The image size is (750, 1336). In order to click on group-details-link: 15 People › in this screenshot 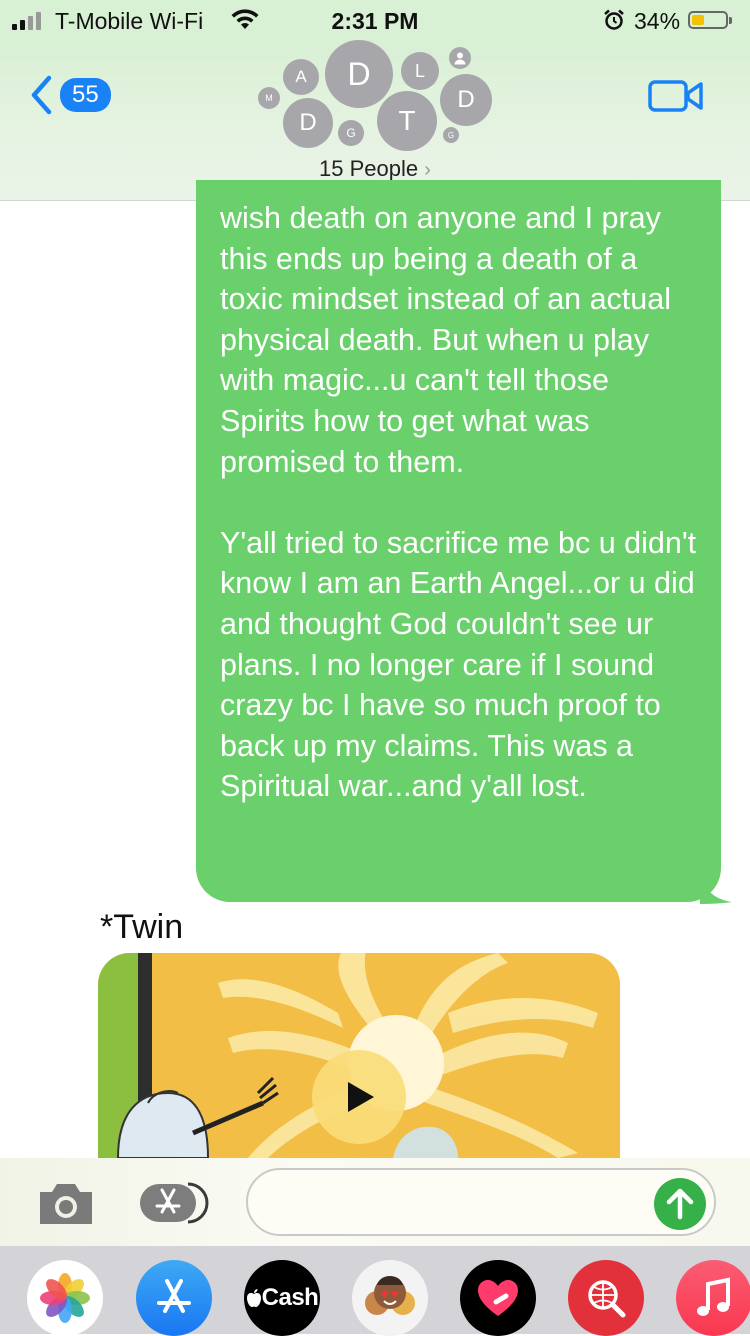, I will do `click(375, 169)`.